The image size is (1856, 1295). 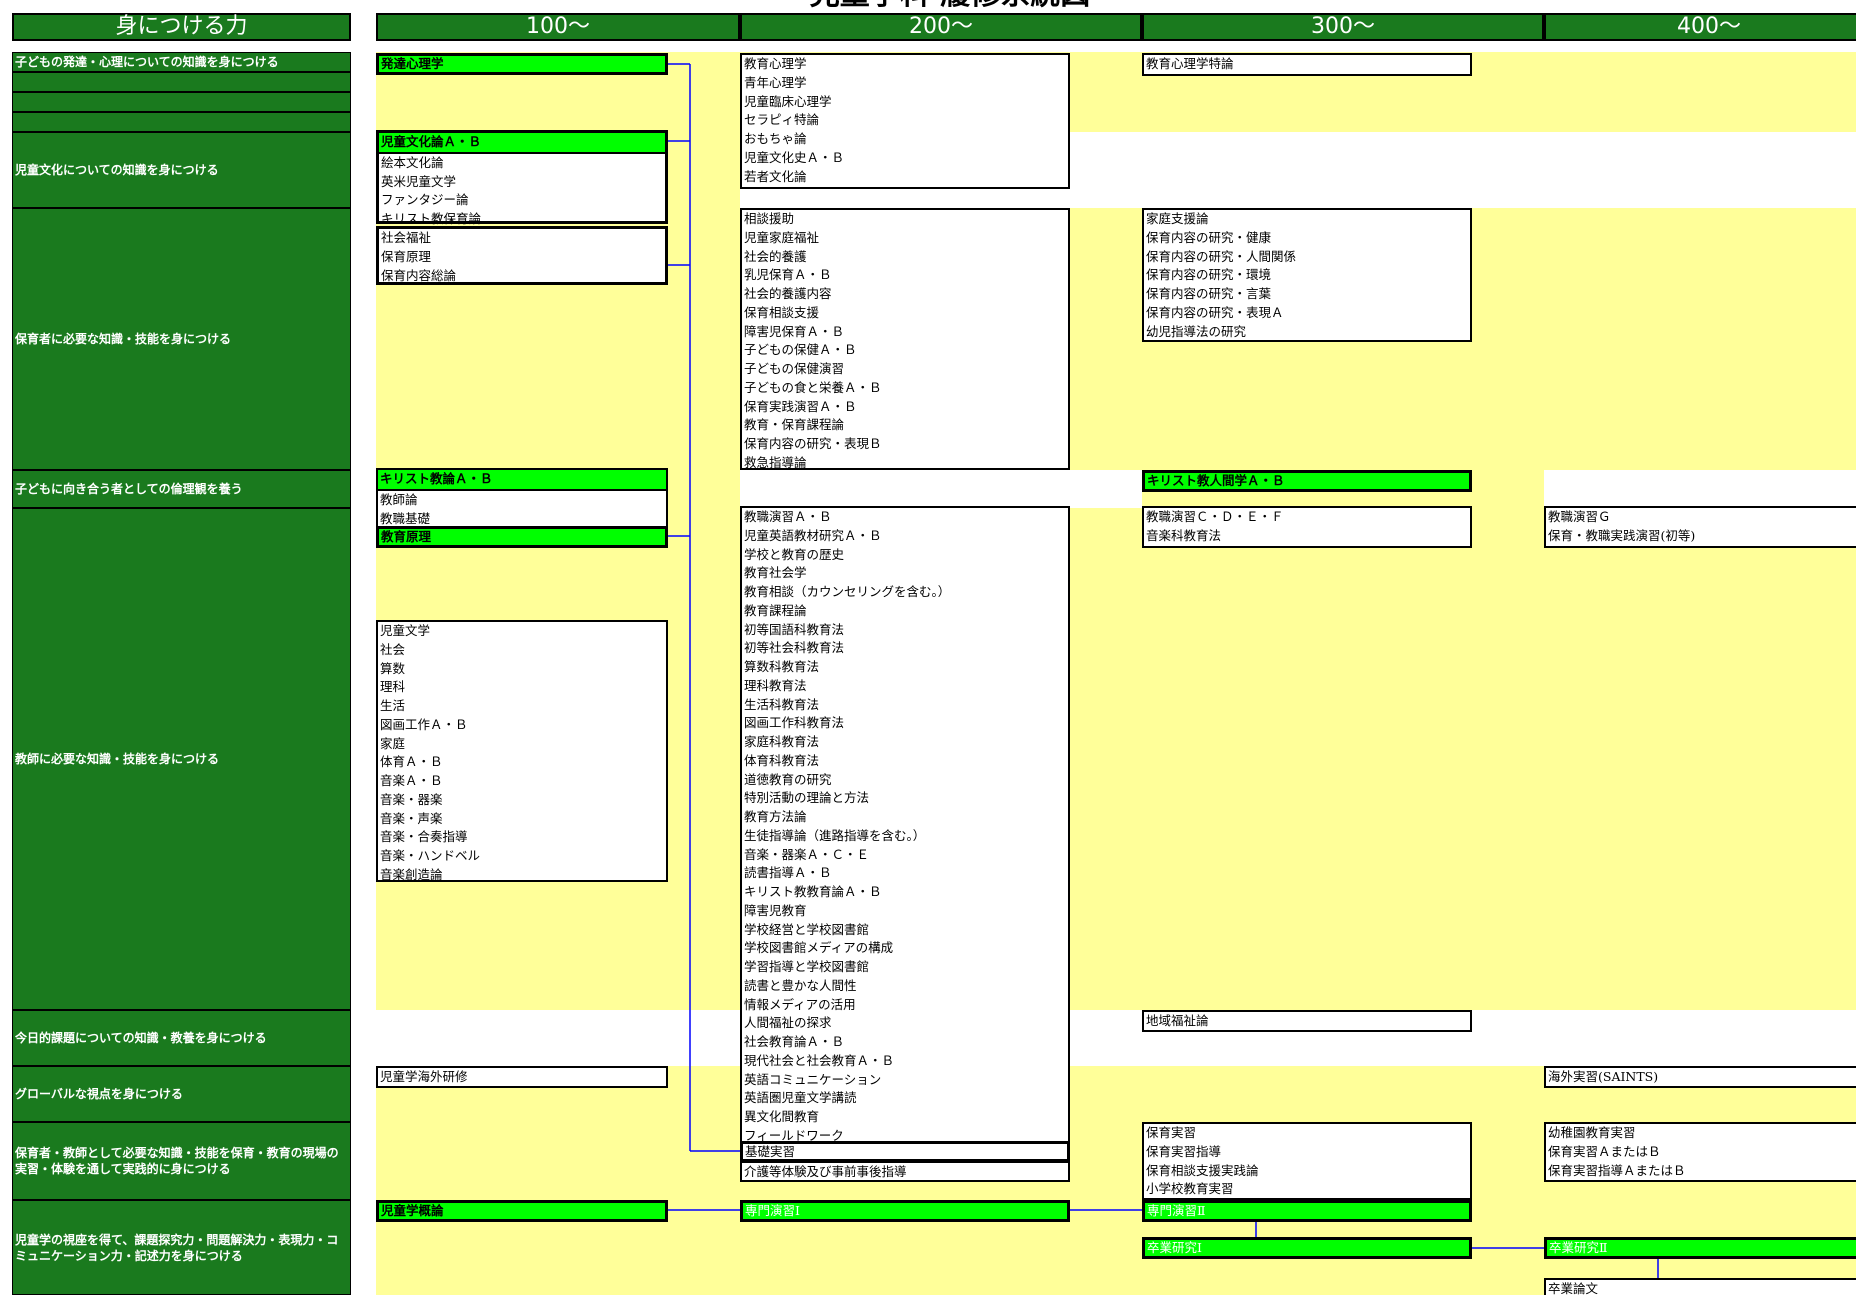 What do you see at coordinates (522, 178) in the screenshot?
I see `group-100-culture: 児童文化論Ａ・Ｂ 絵本文化論 英米児童文学 ファンタジー論 キリスト教保育論` at bounding box center [522, 178].